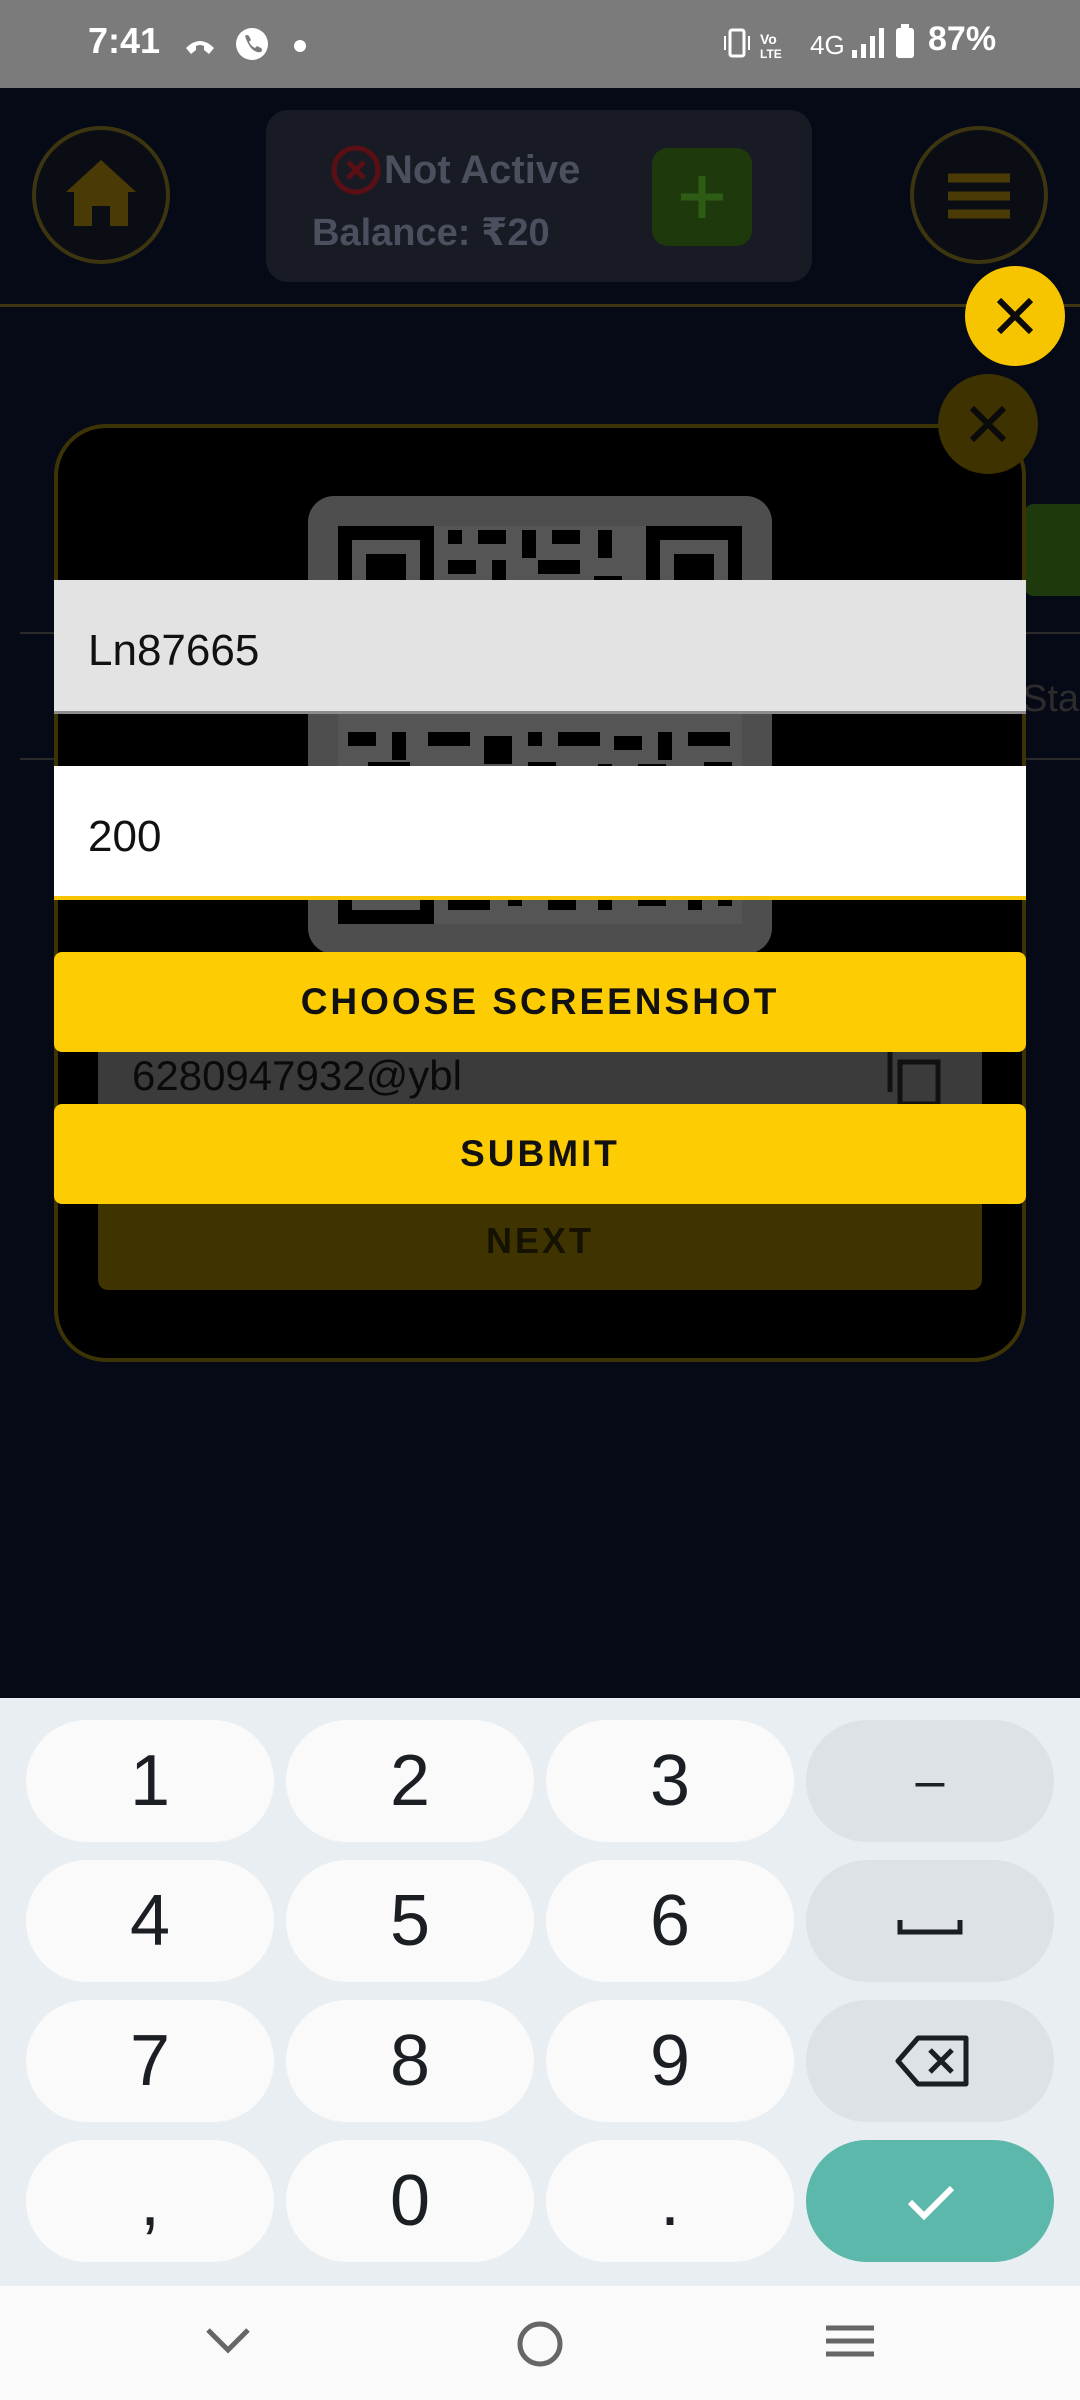 Image resolution: width=1080 pixels, height=2400 pixels. Describe the element at coordinates (431, 233) in the screenshot. I see `balance-label: Balance: ₹20` at that location.